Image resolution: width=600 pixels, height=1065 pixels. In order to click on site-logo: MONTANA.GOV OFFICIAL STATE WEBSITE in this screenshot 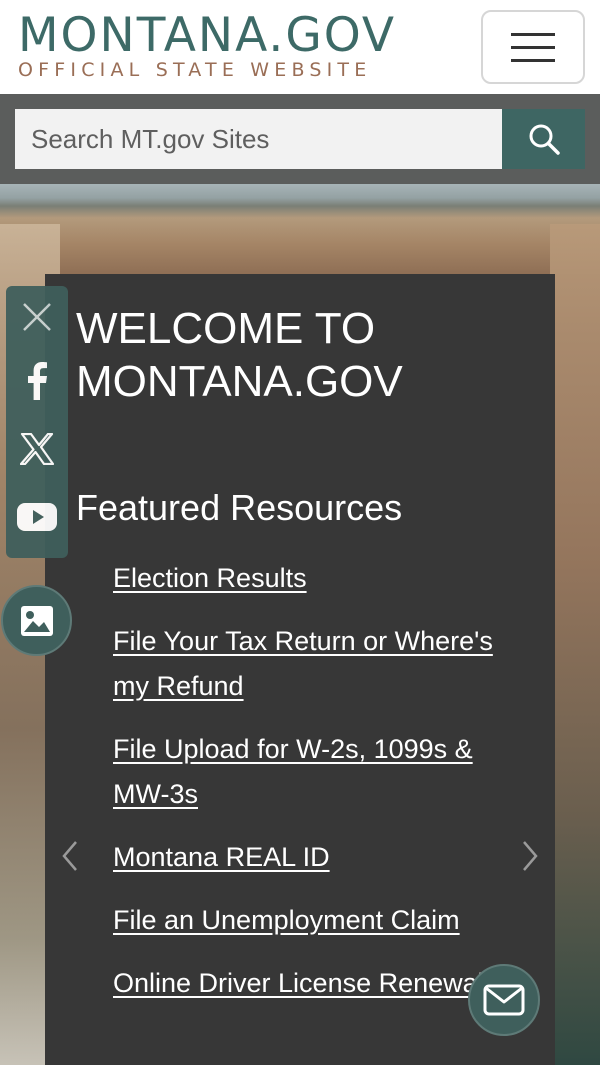, I will do `click(207, 44)`.